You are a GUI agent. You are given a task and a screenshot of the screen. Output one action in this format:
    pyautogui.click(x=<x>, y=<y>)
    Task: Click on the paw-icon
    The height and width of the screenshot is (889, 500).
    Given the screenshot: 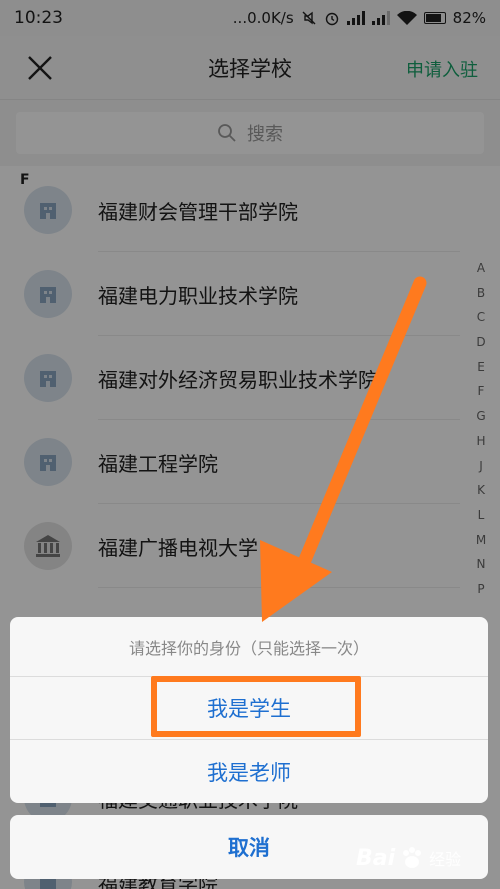 What is the action you would take?
    pyautogui.click(x=412, y=857)
    